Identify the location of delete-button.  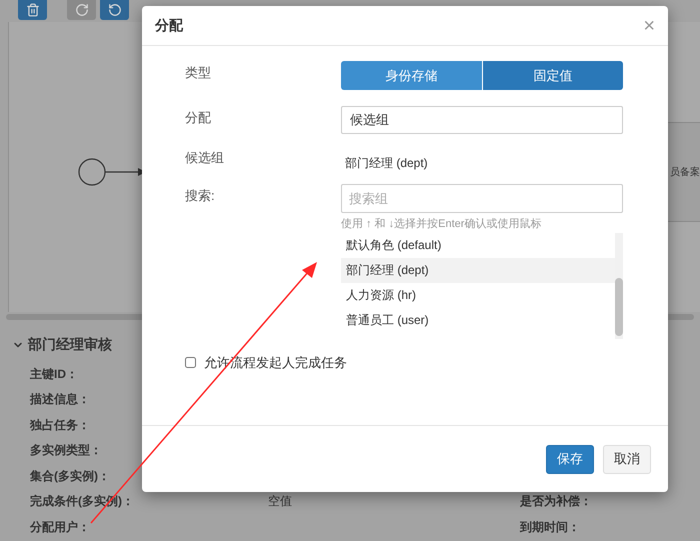
(32, 10).